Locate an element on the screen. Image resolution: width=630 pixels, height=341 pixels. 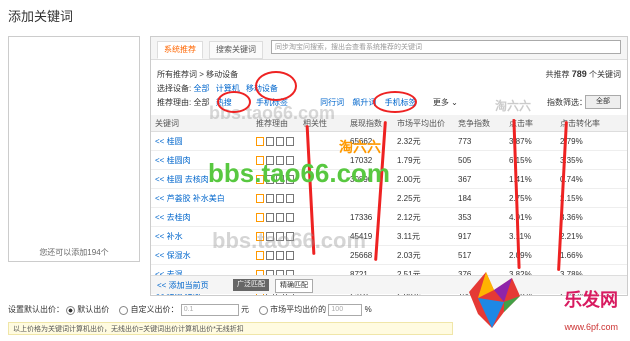
keyword-cell: << 桂圆 is located at coordinates (201, 141).